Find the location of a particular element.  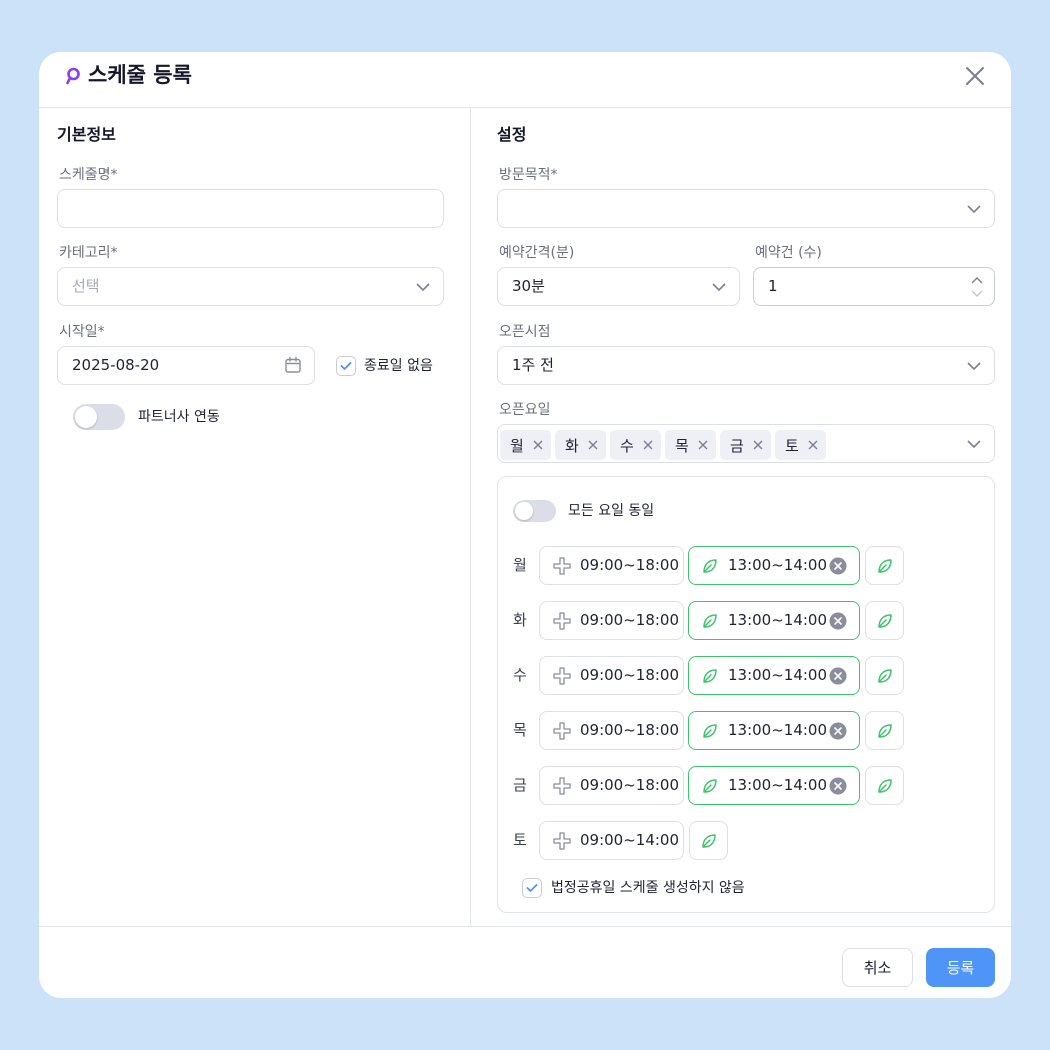

day-chip-sat: 토 is located at coordinates (800, 445).